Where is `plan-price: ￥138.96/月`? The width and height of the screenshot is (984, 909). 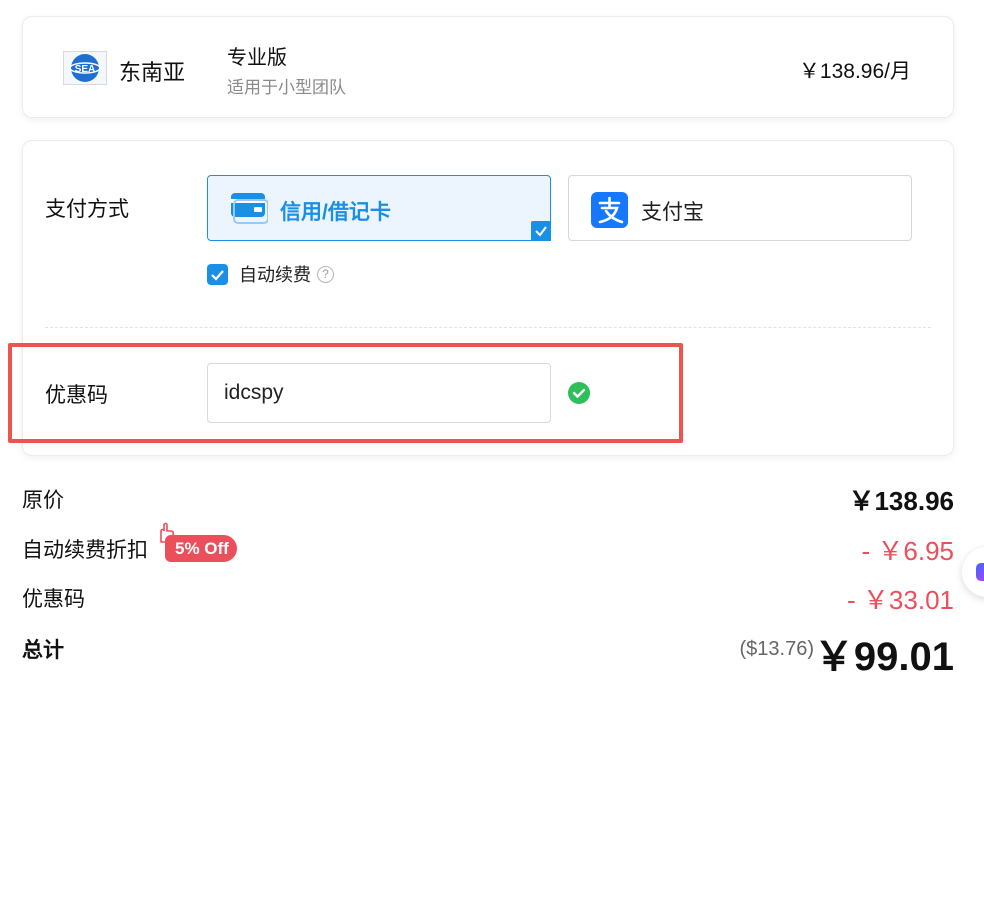 plan-price: ￥138.96/月 is located at coordinates (854, 71).